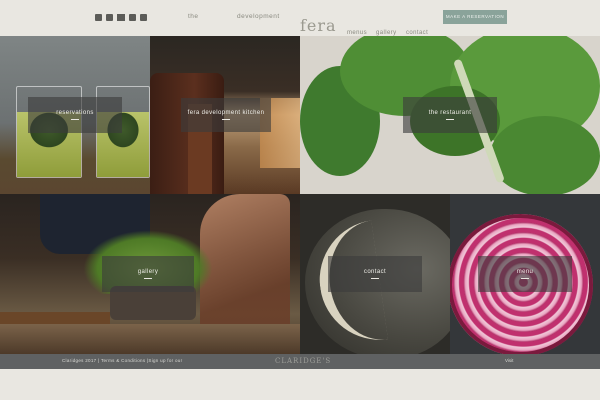 Image resolution: width=600 pixels, height=400 pixels. Describe the element at coordinates (475, 17) in the screenshot. I see `make-reservation-button: make a reservation` at that location.